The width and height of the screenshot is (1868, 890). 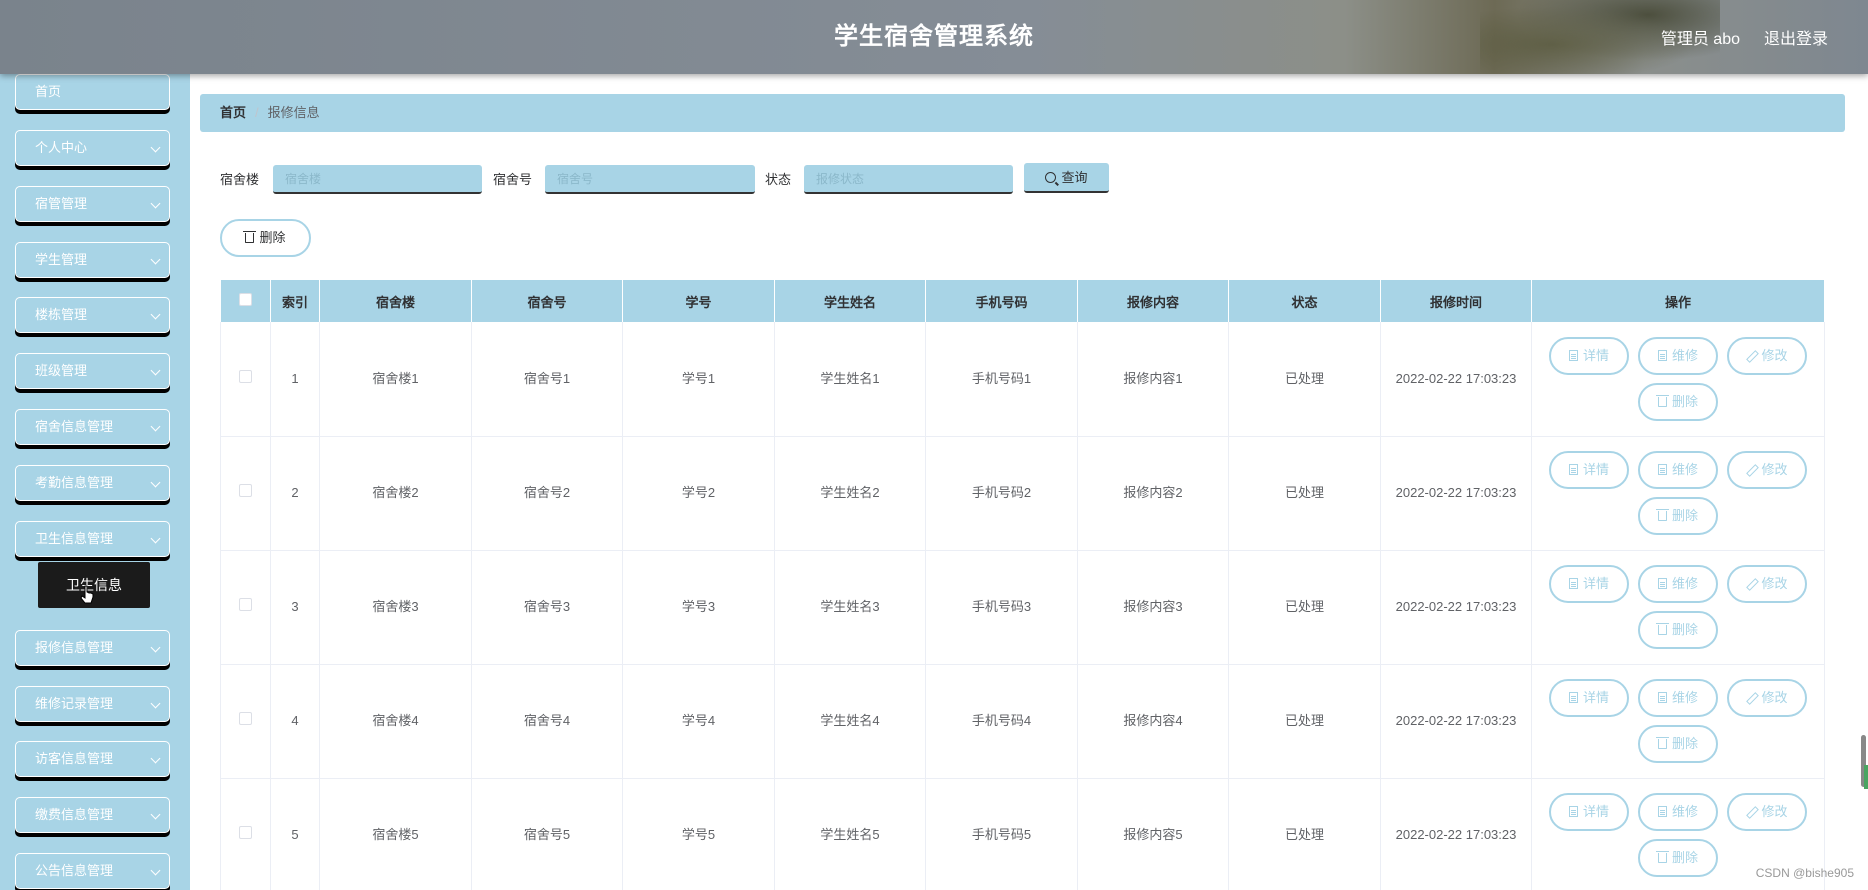 I want to click on batch-delete-button: 删除, so click(x=265, y=238).